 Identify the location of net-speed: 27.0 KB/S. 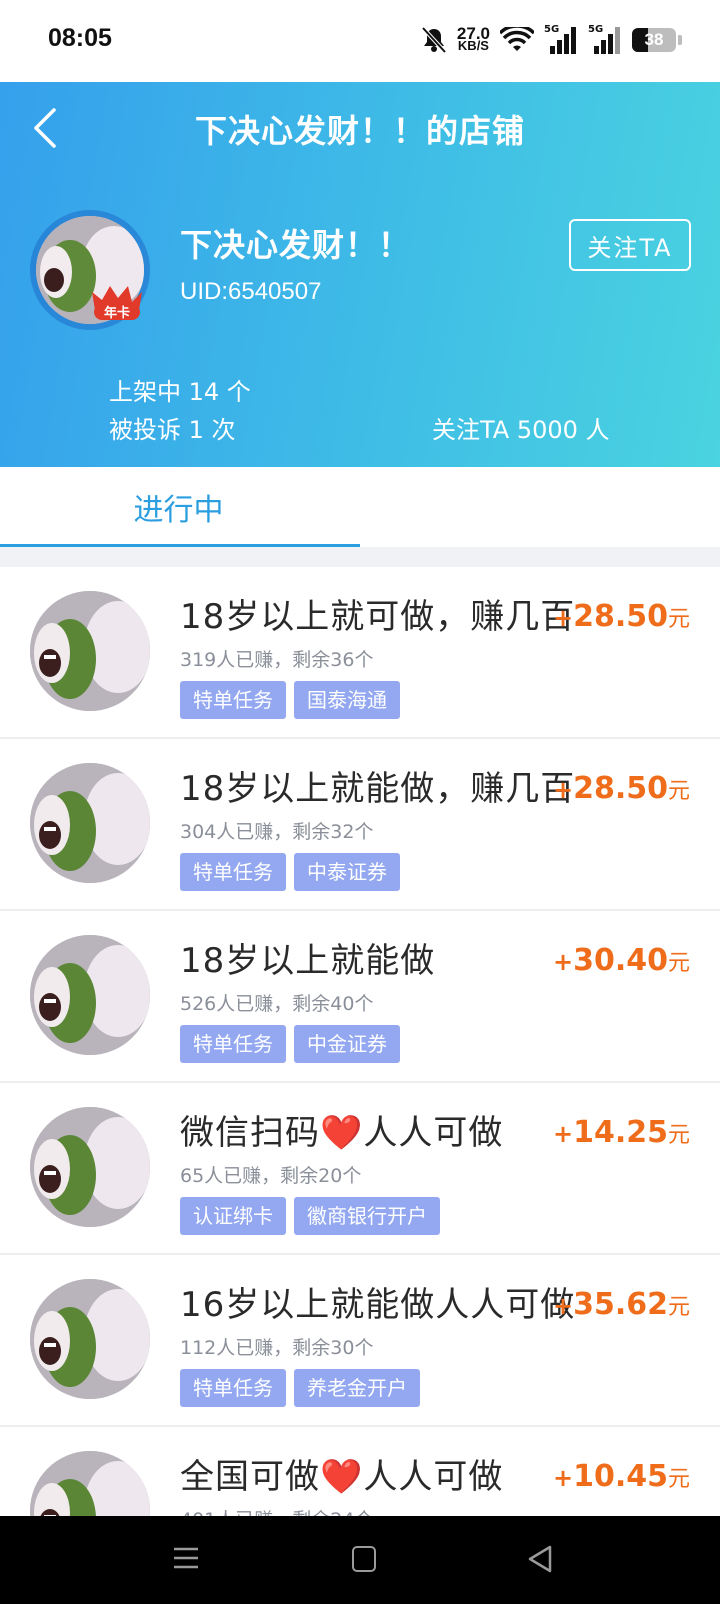
(473, 39).